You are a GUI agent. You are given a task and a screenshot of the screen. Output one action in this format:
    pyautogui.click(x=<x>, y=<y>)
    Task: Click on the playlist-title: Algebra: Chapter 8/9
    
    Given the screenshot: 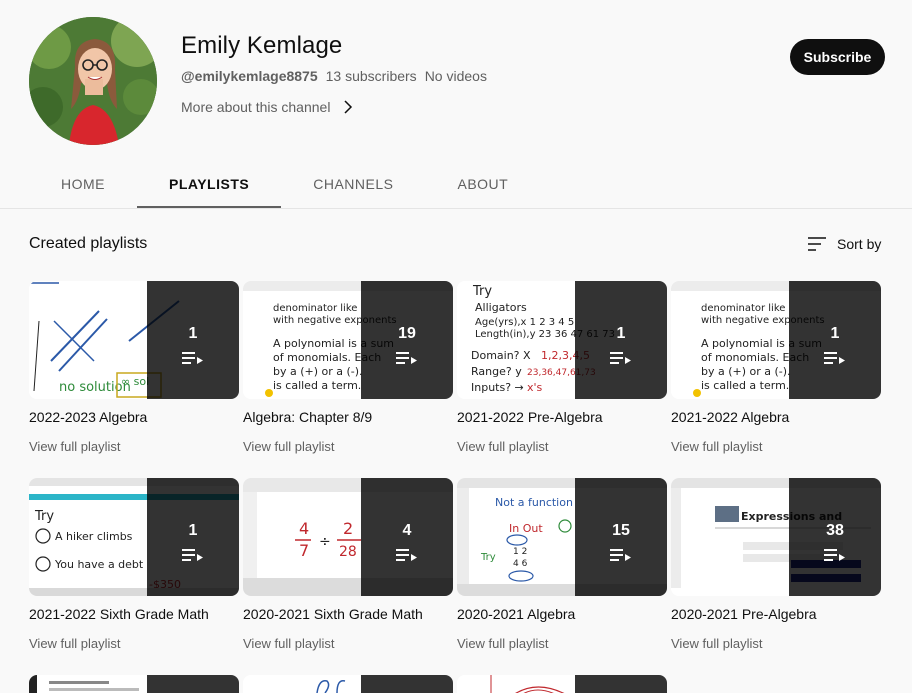 What is the action you would take?
    pyautogui.click(x=348, y=417)
    